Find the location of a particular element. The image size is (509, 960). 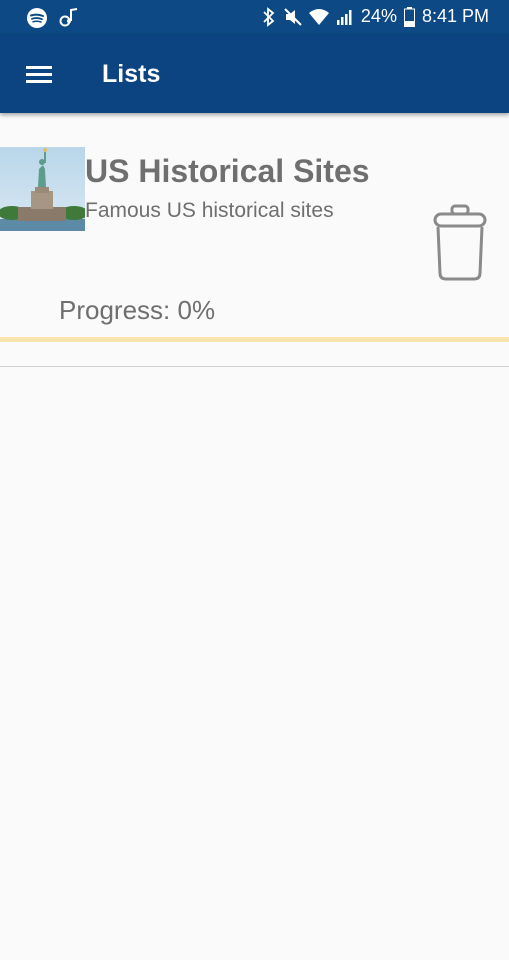

status-bar: 24% 8:41 PM is located at coordinates (254, 17).